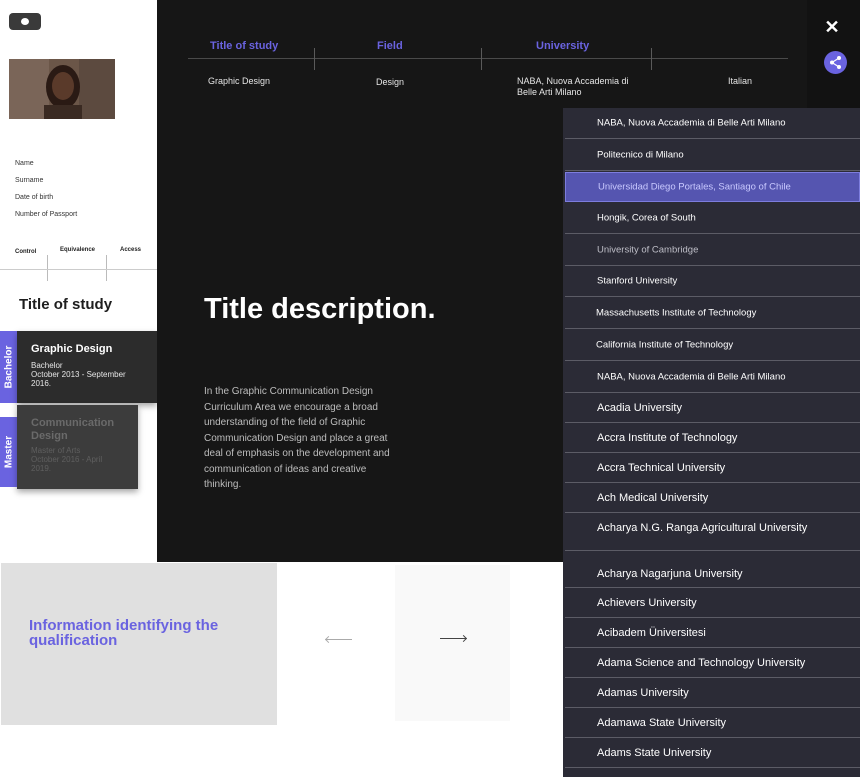 Image resolution: width=860 pixels, height=777 pixels. What do you see at coordinates (651, 632) in the screenshot?
I see `university-option-label: Acibadem Üniversitesi` at bounding box center [651, 632].